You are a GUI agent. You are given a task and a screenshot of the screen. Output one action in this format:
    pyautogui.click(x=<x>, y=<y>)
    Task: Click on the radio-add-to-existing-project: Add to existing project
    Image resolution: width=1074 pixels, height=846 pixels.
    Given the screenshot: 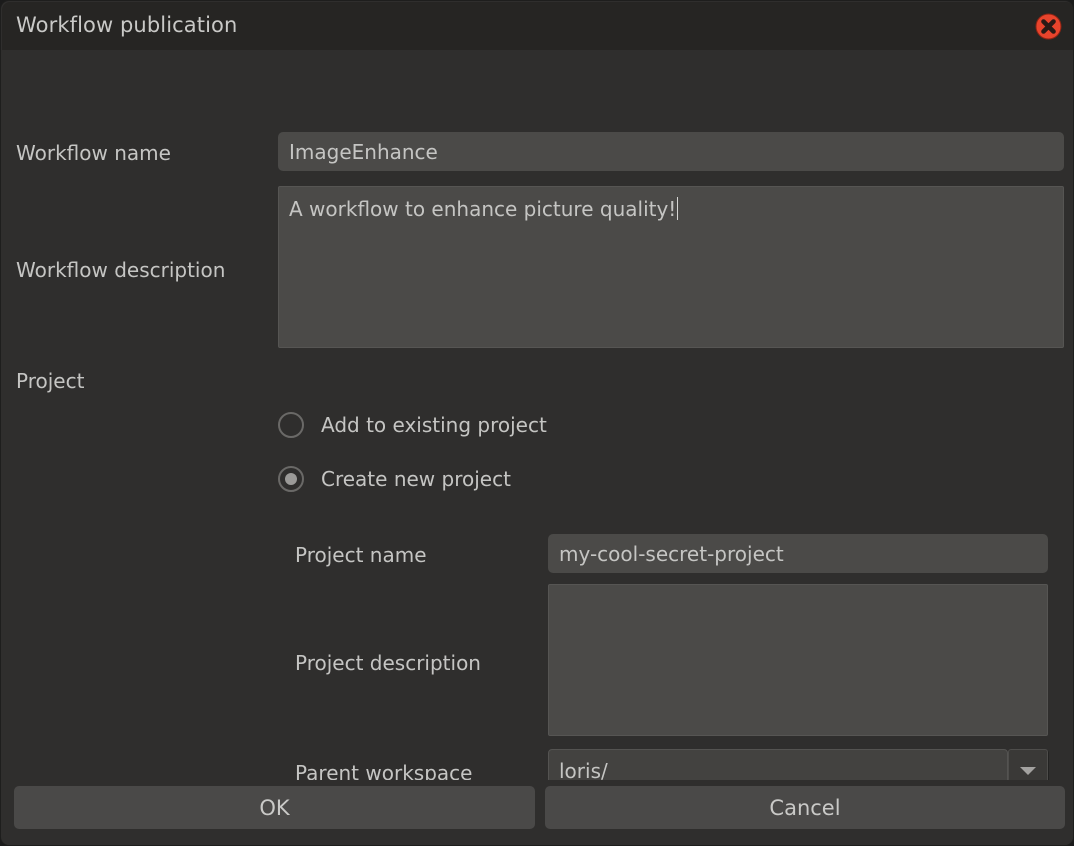 What is the action you would take?
    pyautogui.click(x=412, y=425)
    